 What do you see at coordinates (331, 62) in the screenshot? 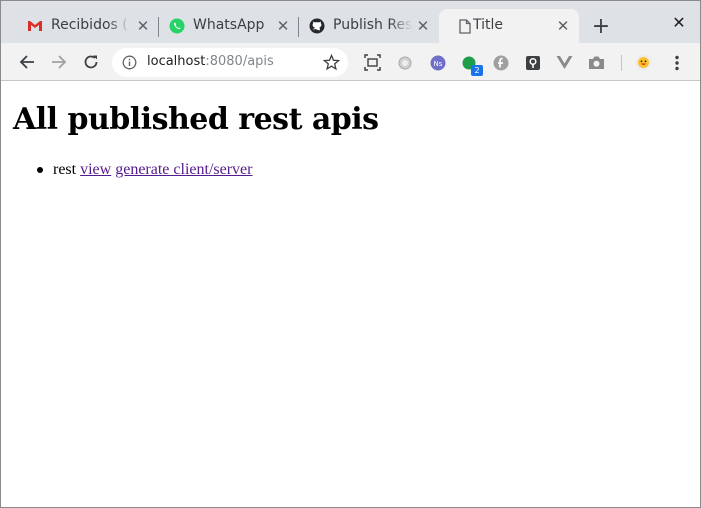
I see `bookmark-star-icon` at bounding box center [331, 62].